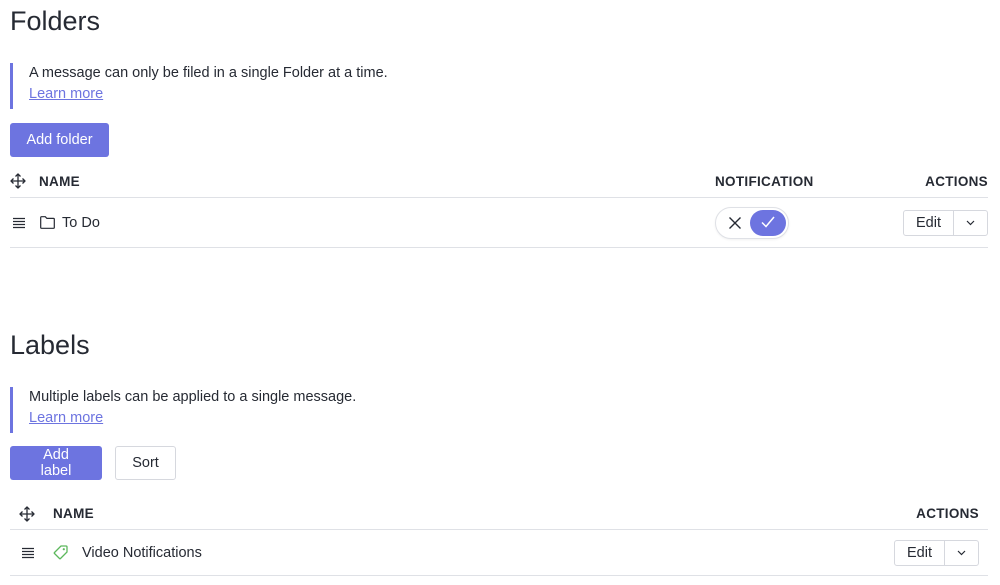  I want to click on labels-title: Labels, so click(50, 345).